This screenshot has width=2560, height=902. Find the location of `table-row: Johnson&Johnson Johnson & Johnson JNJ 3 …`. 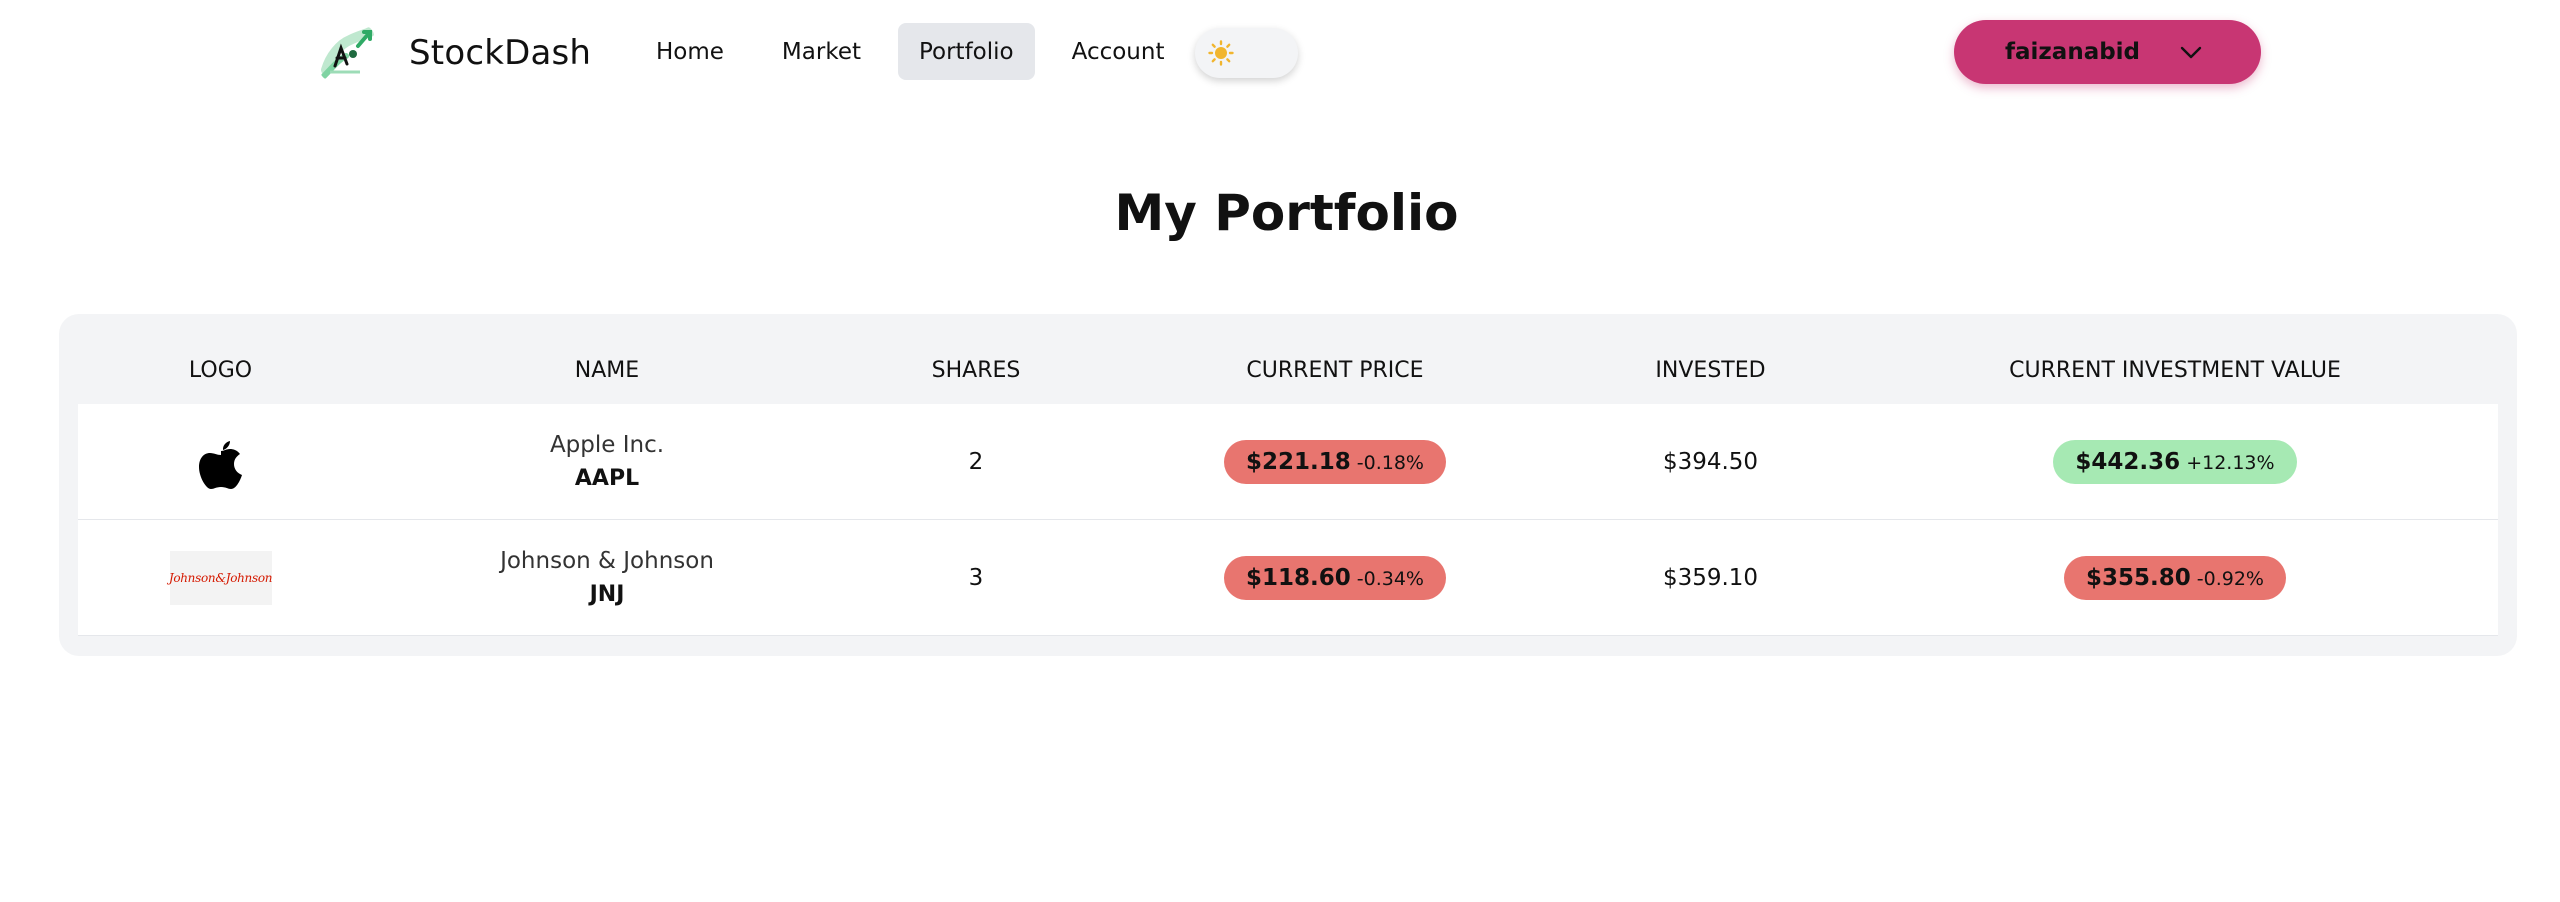

table-row: Johnson&Johnson Johnson & Johnson JNJ 3 … is located at coordinates (1288, 578).